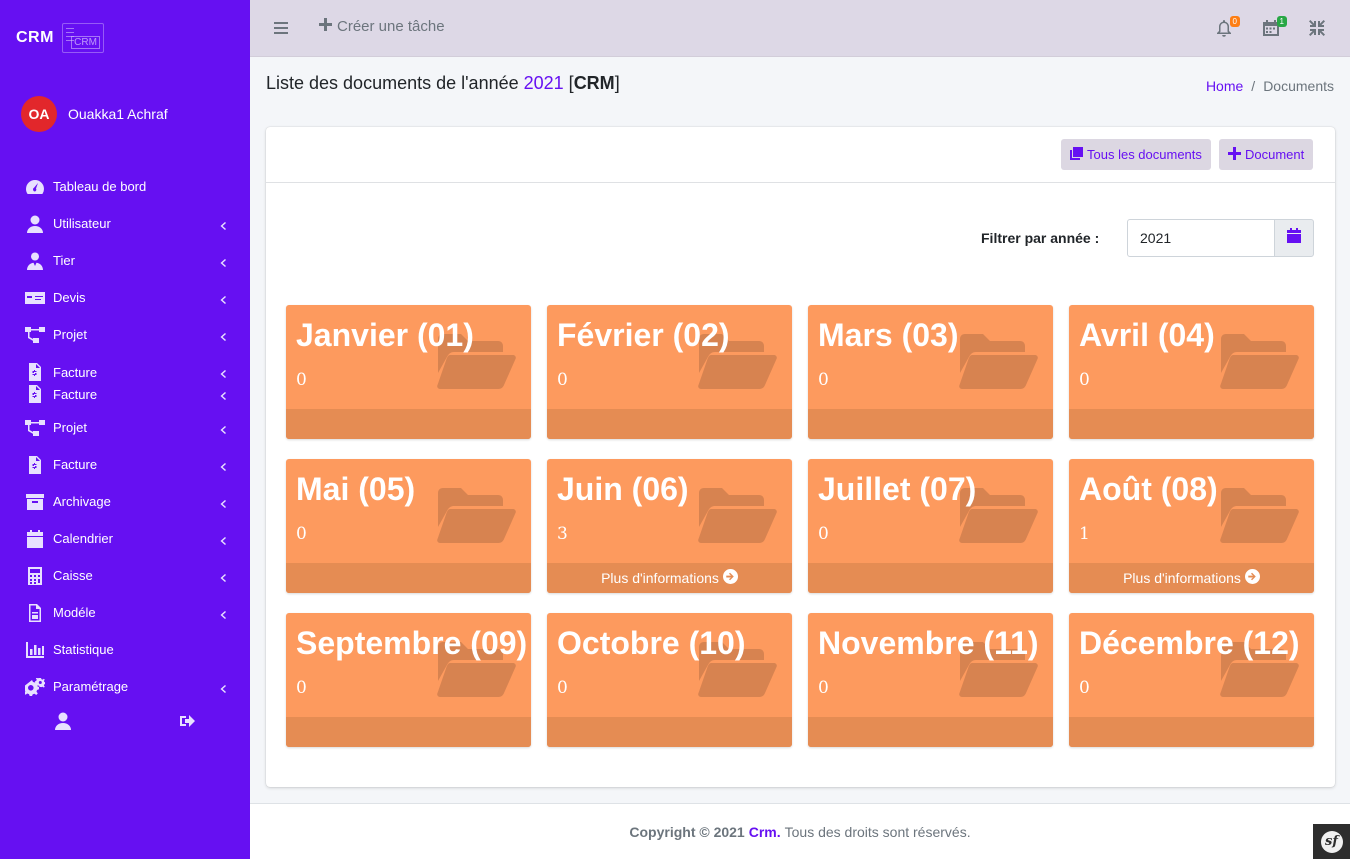 The height and width of the screenshot is (859, 1350). Describe the element at coordinates (408, 680) in the screenshot. I see `month-tile: Septembre (09) 0` at that location.